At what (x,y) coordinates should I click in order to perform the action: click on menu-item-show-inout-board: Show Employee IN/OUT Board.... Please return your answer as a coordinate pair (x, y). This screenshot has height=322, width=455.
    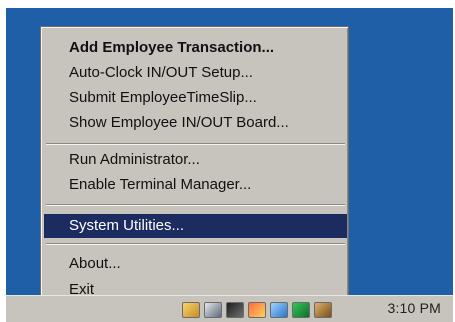
    Looking at the image, I should click on (195, 123).